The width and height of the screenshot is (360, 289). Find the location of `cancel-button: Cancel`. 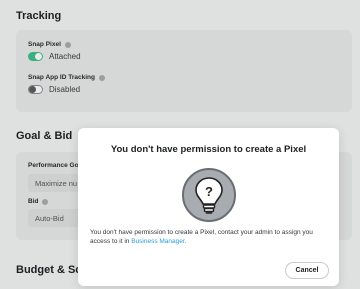

cancel-button: Cancel is located at coordinates (307, 270).